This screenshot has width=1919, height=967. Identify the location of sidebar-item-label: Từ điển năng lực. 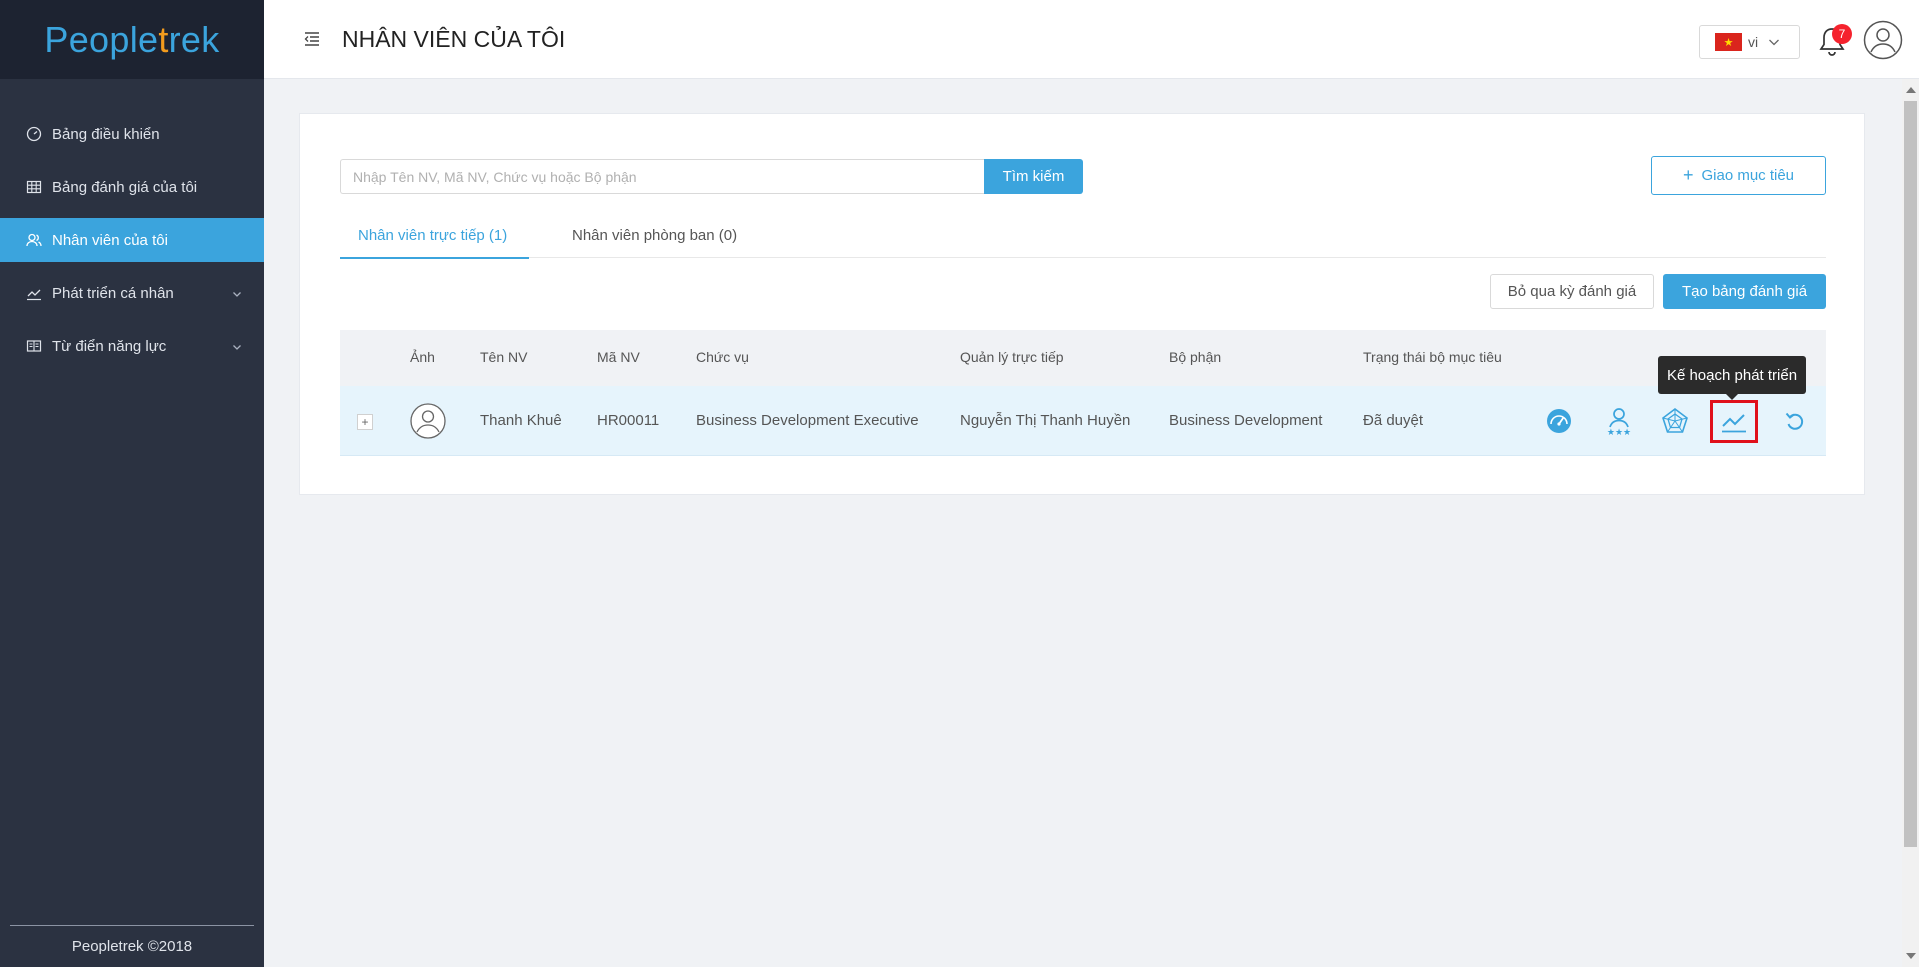
(109, 346).